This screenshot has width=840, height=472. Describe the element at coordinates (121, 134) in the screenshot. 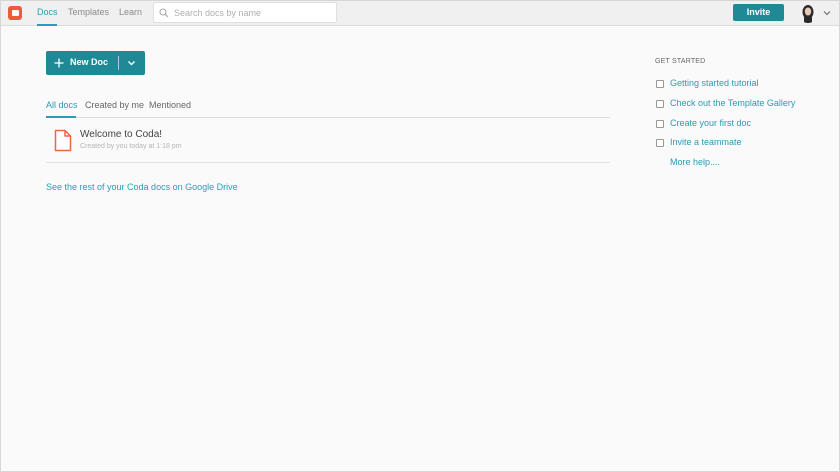

I see `doc-title: Welcome to Coda!` at that location.